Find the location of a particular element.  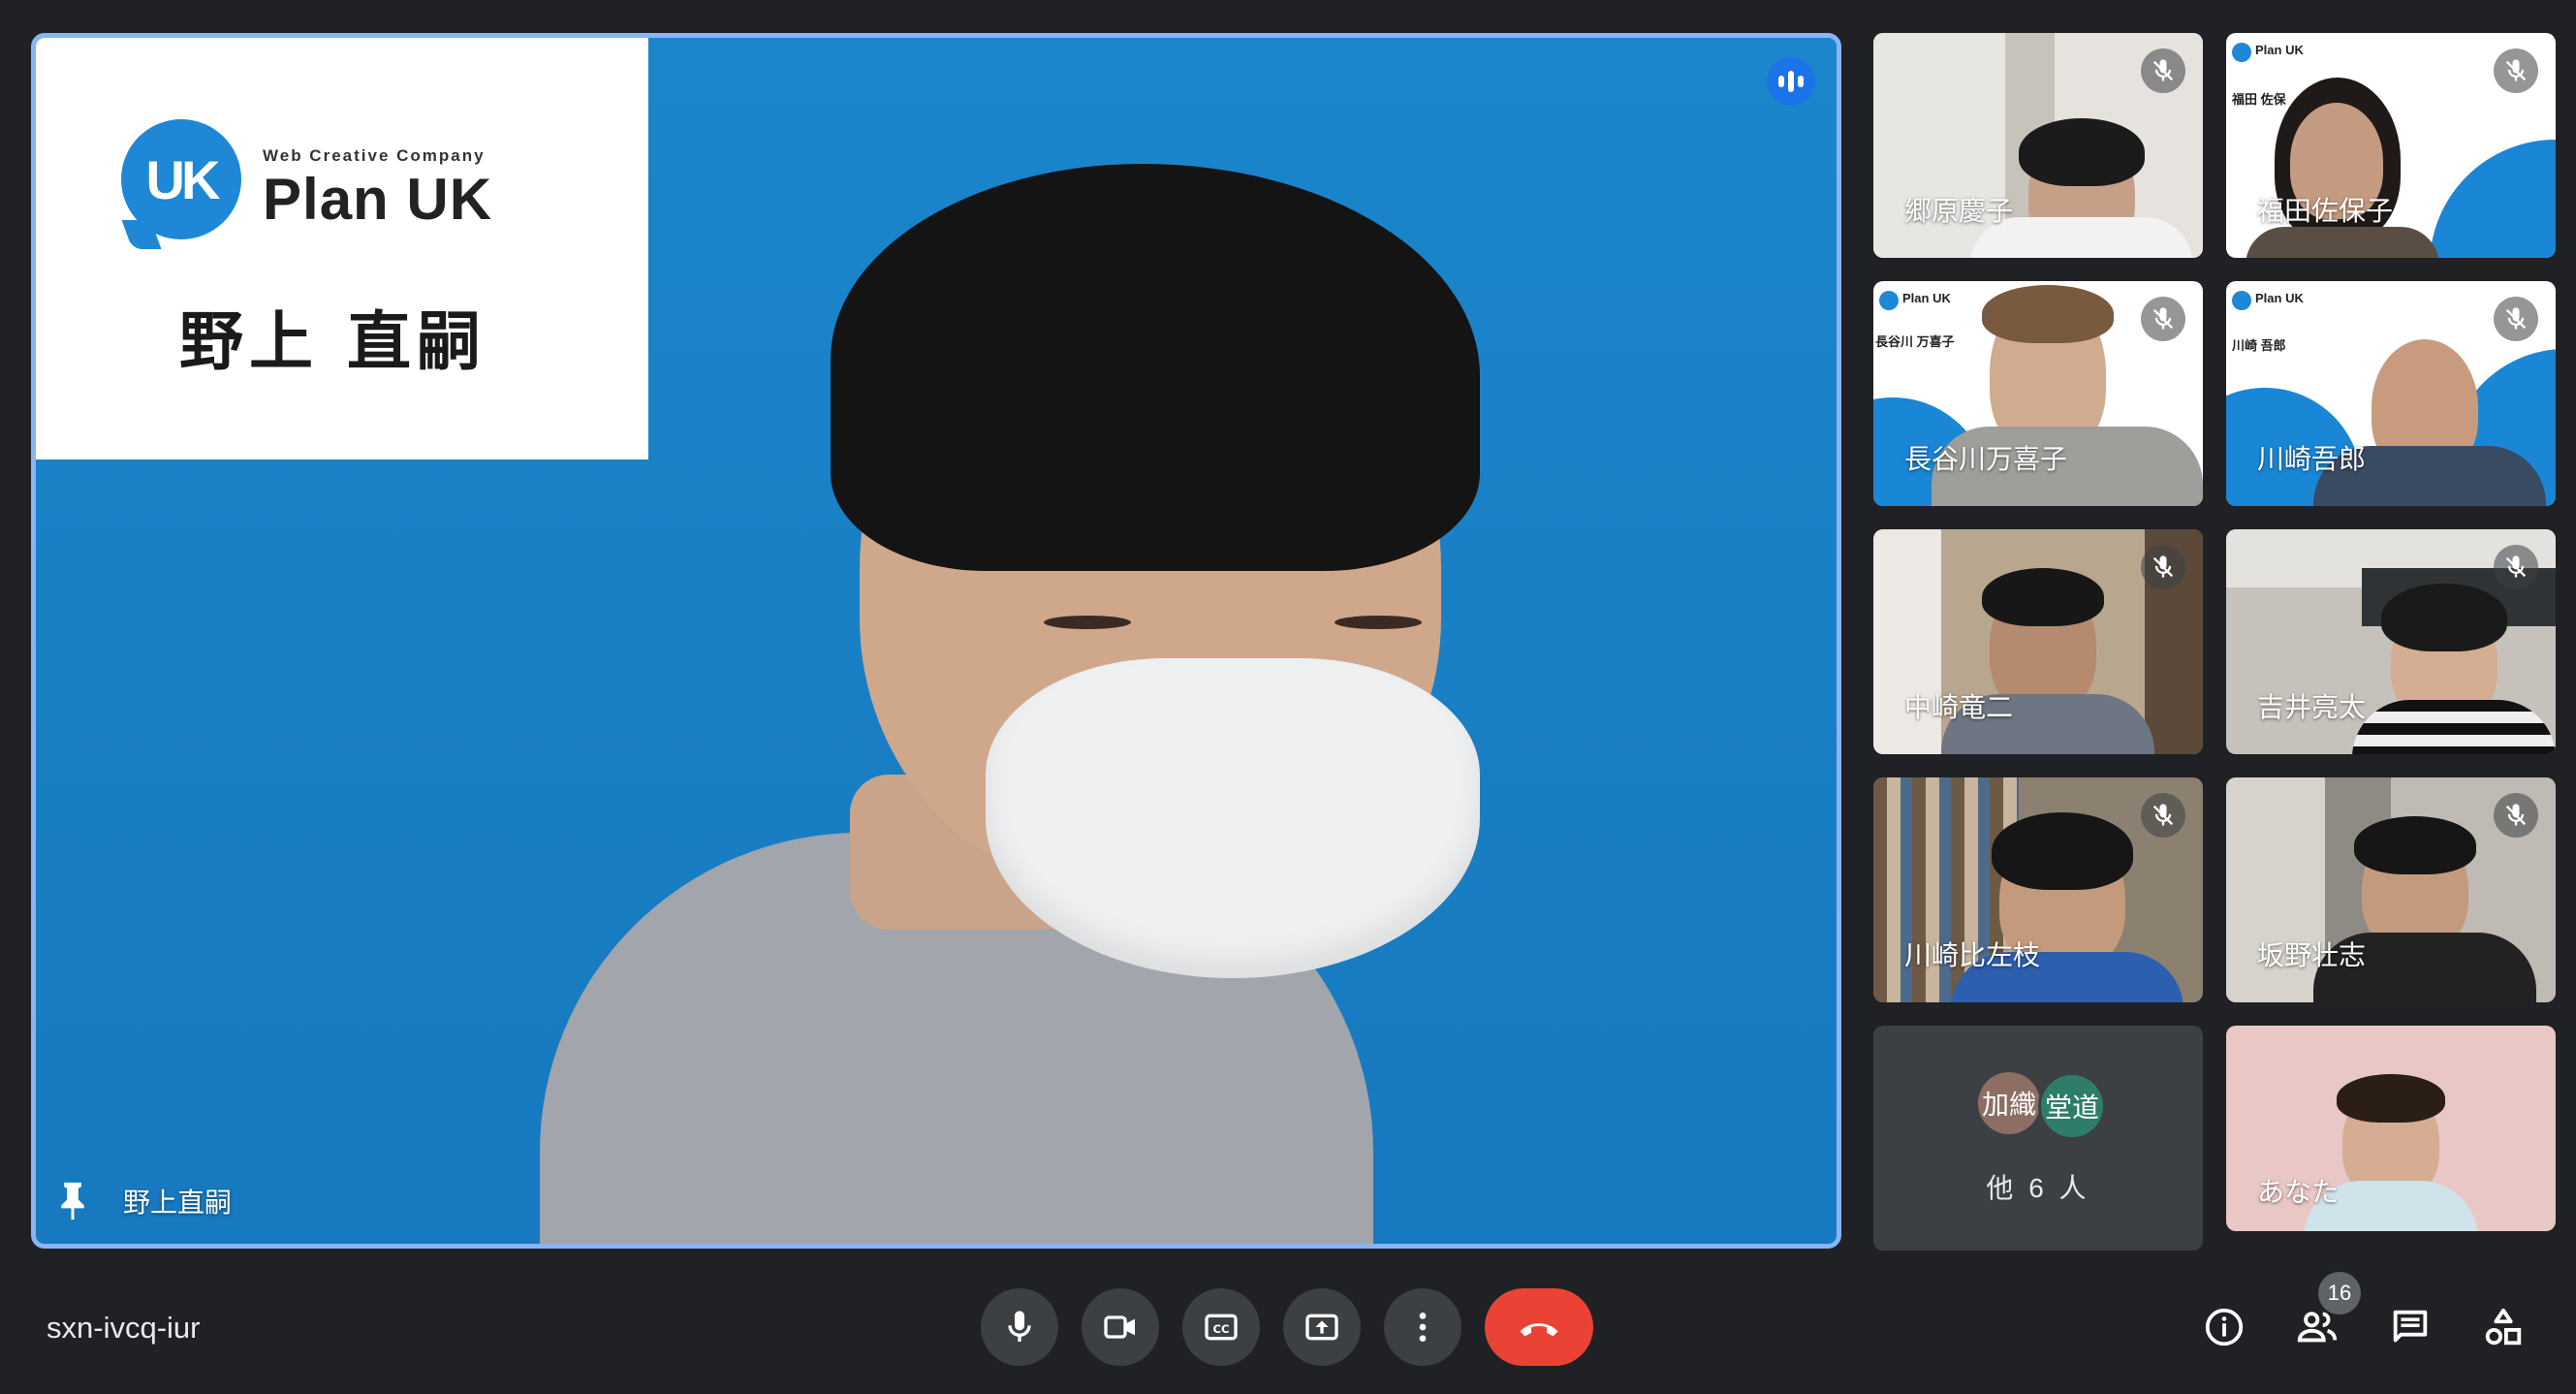

mic-button is located at coordinates (1019, 1327).